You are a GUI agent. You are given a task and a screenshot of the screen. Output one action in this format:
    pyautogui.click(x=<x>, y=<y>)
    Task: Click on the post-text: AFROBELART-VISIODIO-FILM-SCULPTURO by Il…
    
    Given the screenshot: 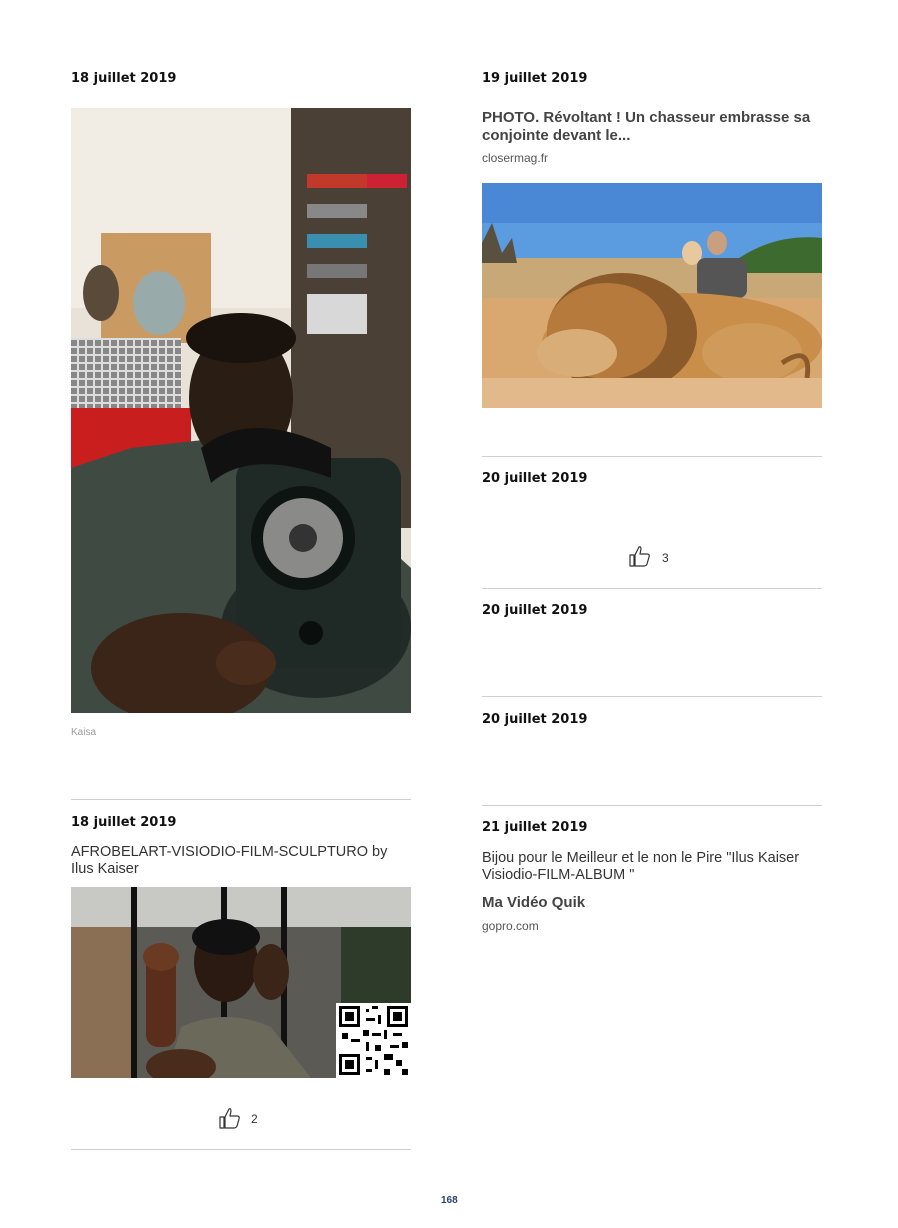 What is the action you would take?
    pyautogui.click(x=229, y=860)
    